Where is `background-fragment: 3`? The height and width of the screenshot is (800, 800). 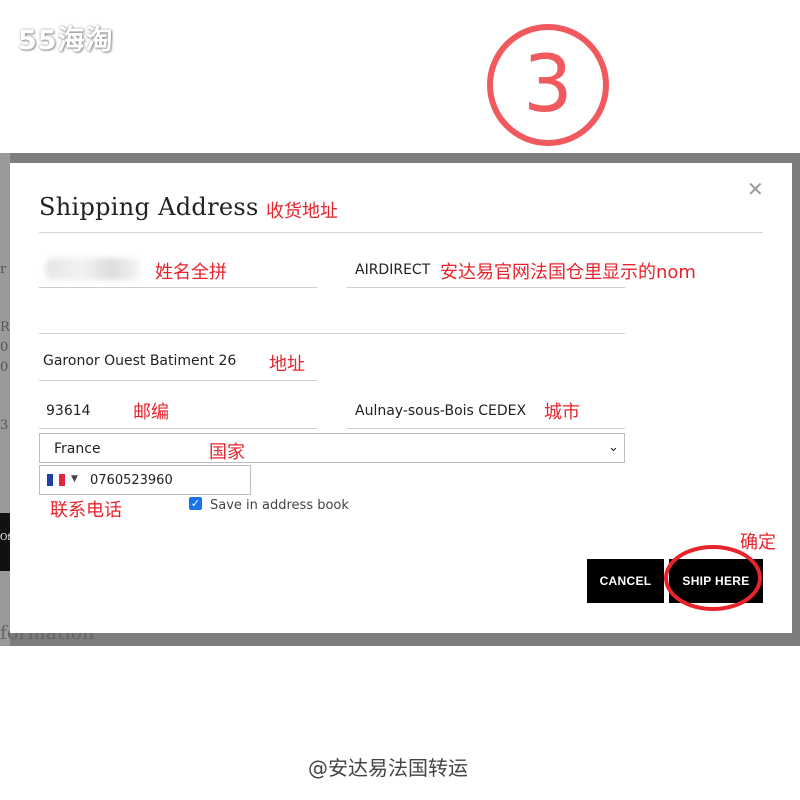 background-fragment: 3 is located at coordinates (4, 425).